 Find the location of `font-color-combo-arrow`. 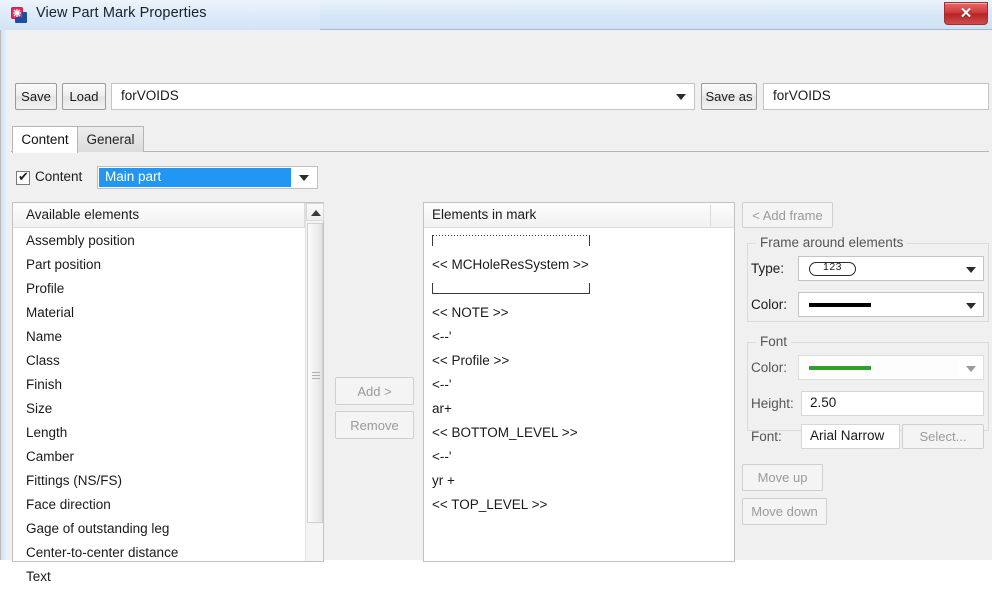

font-color-combo-arrow is located at coordinates (971, 367).